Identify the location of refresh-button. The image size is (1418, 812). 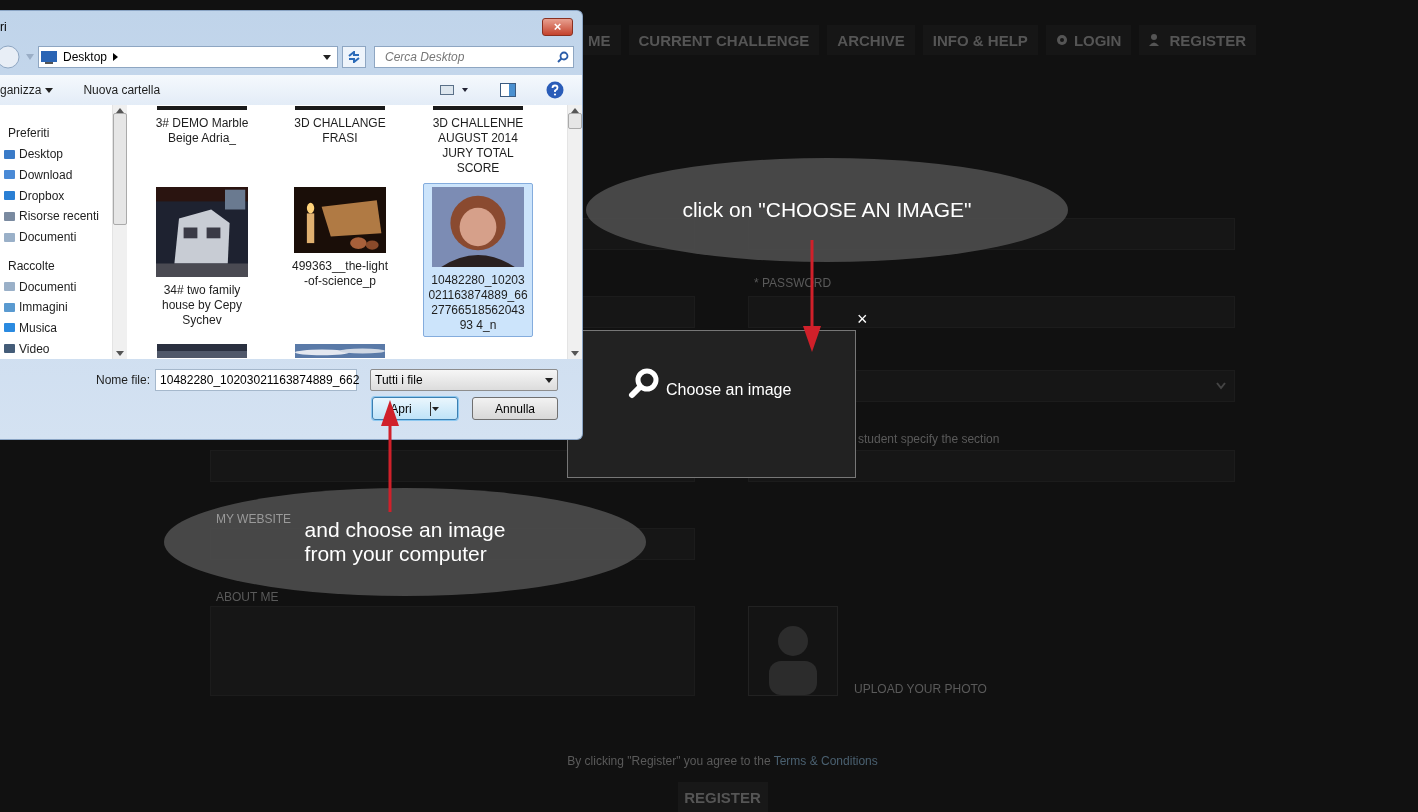
(354, 57).